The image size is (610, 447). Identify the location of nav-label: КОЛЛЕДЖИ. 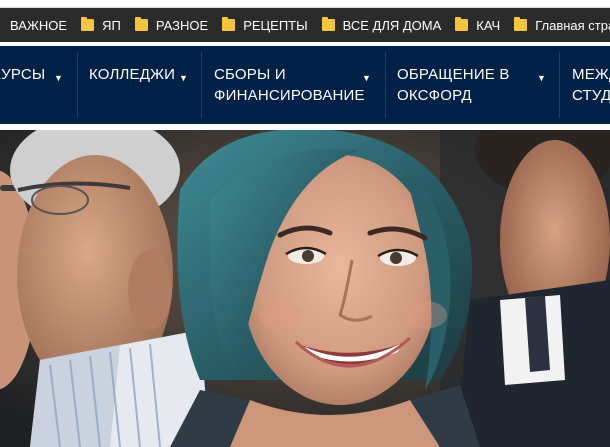
(132, 74).